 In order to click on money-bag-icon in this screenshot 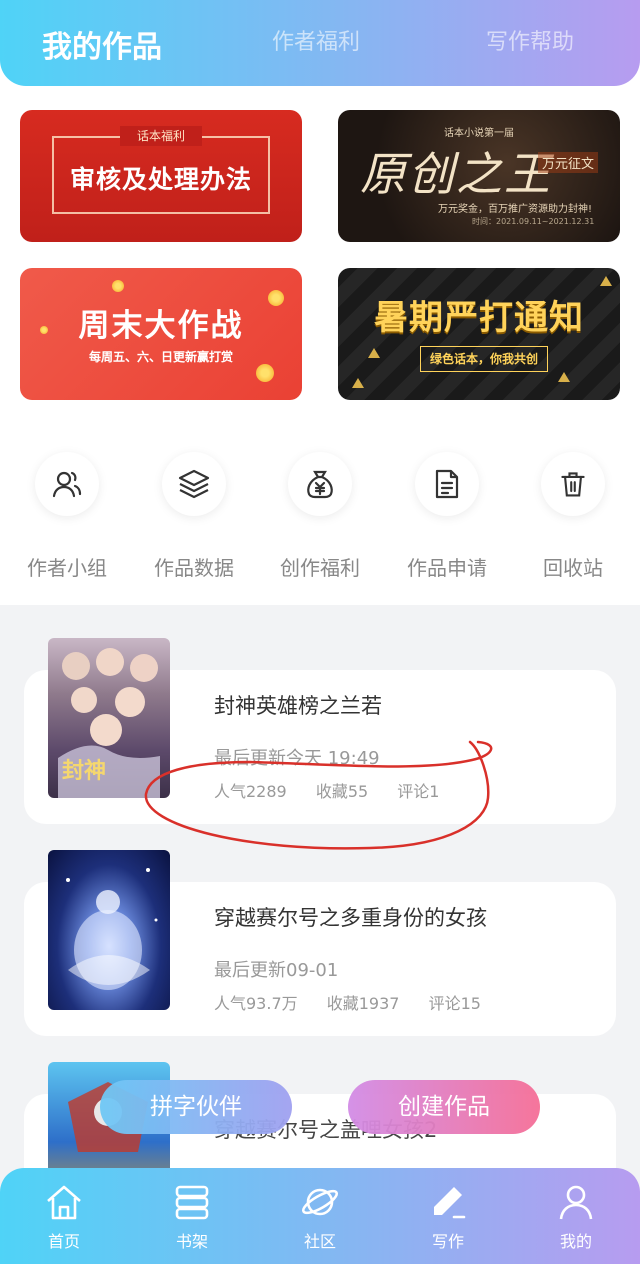, I will do `click(320, 484)`.